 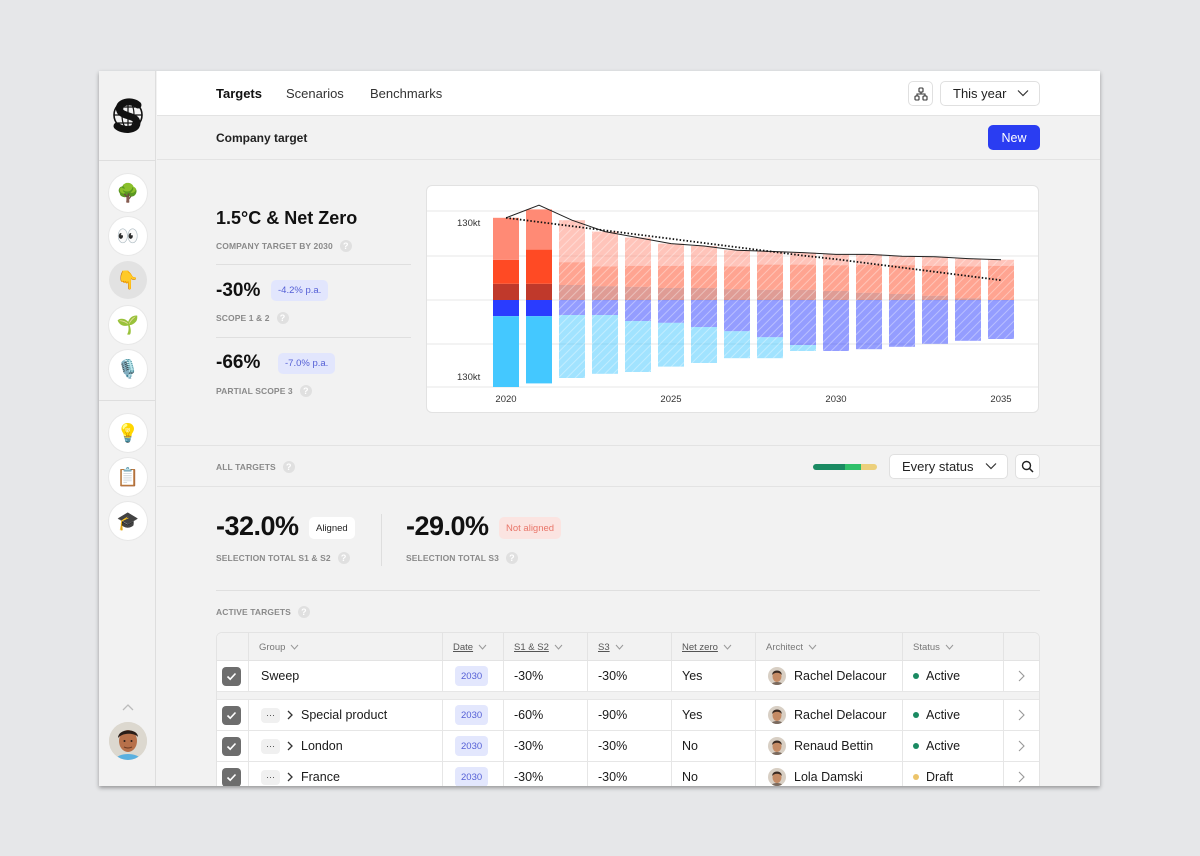 I want to click on check-icon, so click(x=231, y=715).